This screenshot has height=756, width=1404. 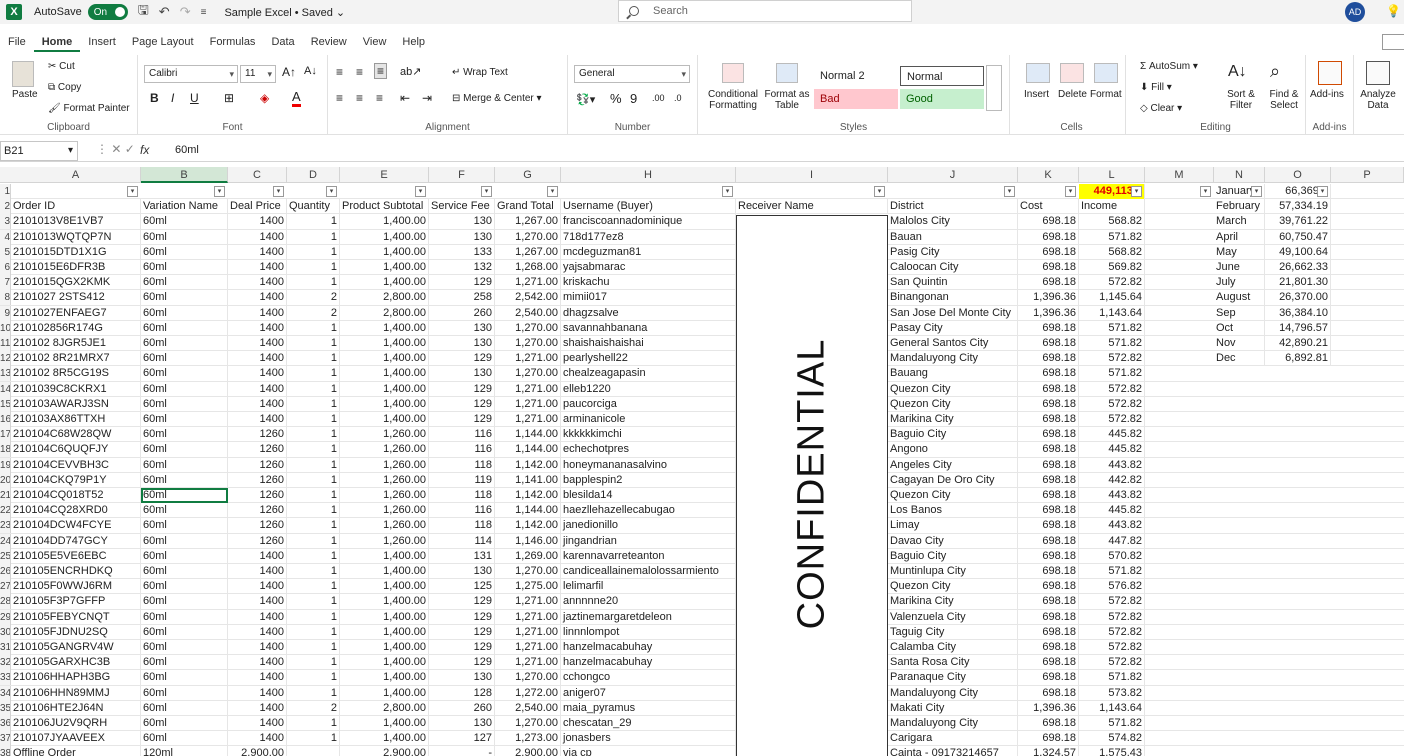 I want to click on cell: 568.82, so click(x=1112, y=252).